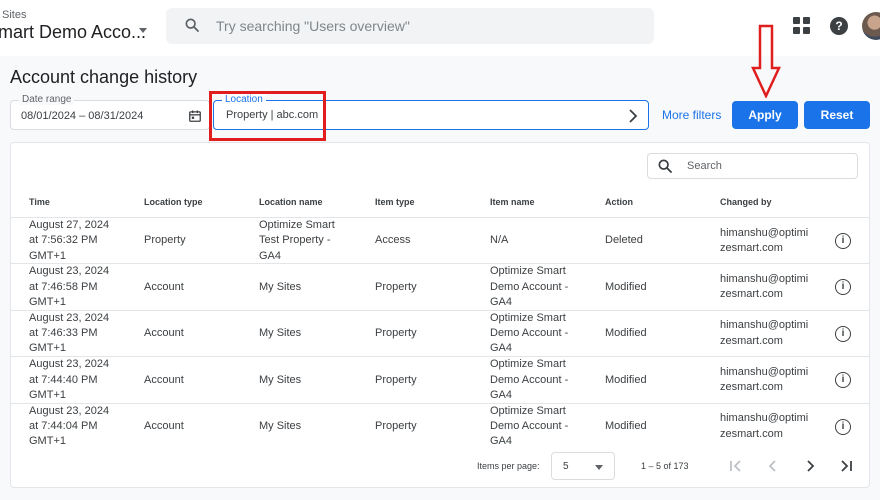  What do you see at coordinates (624, 240) in the screenshot?
I see `action-cell: Deleted` at bounding box center [624, 240].